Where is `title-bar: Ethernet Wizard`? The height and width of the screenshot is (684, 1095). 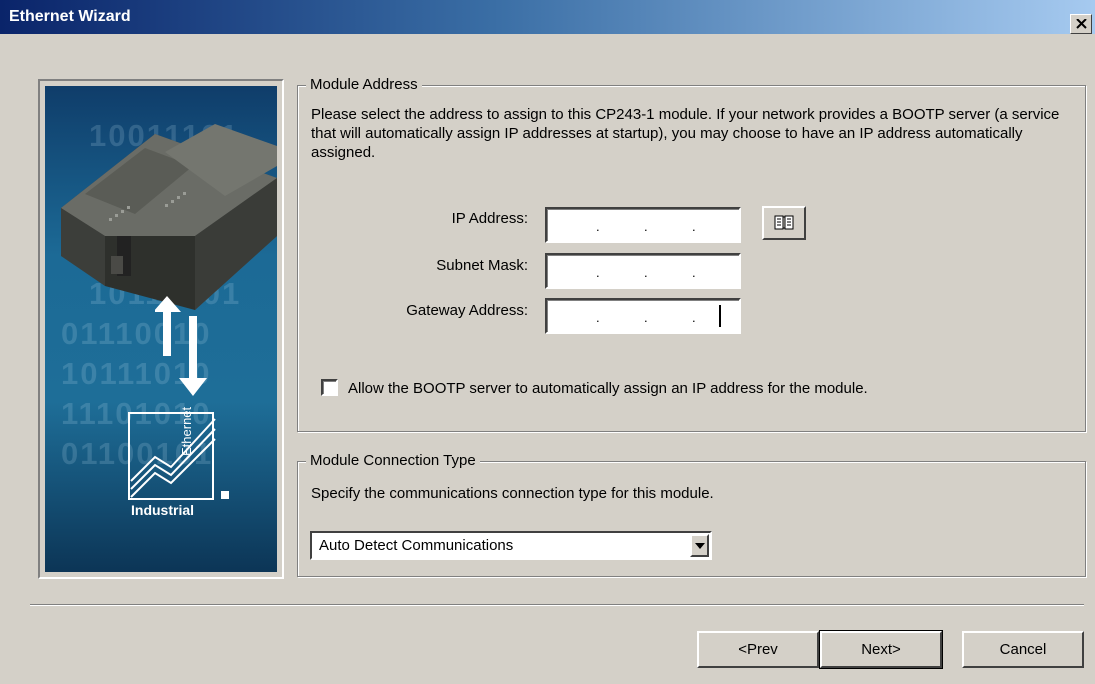 title-bar: Ethernet Wizard is located at coordinates (547, 17).